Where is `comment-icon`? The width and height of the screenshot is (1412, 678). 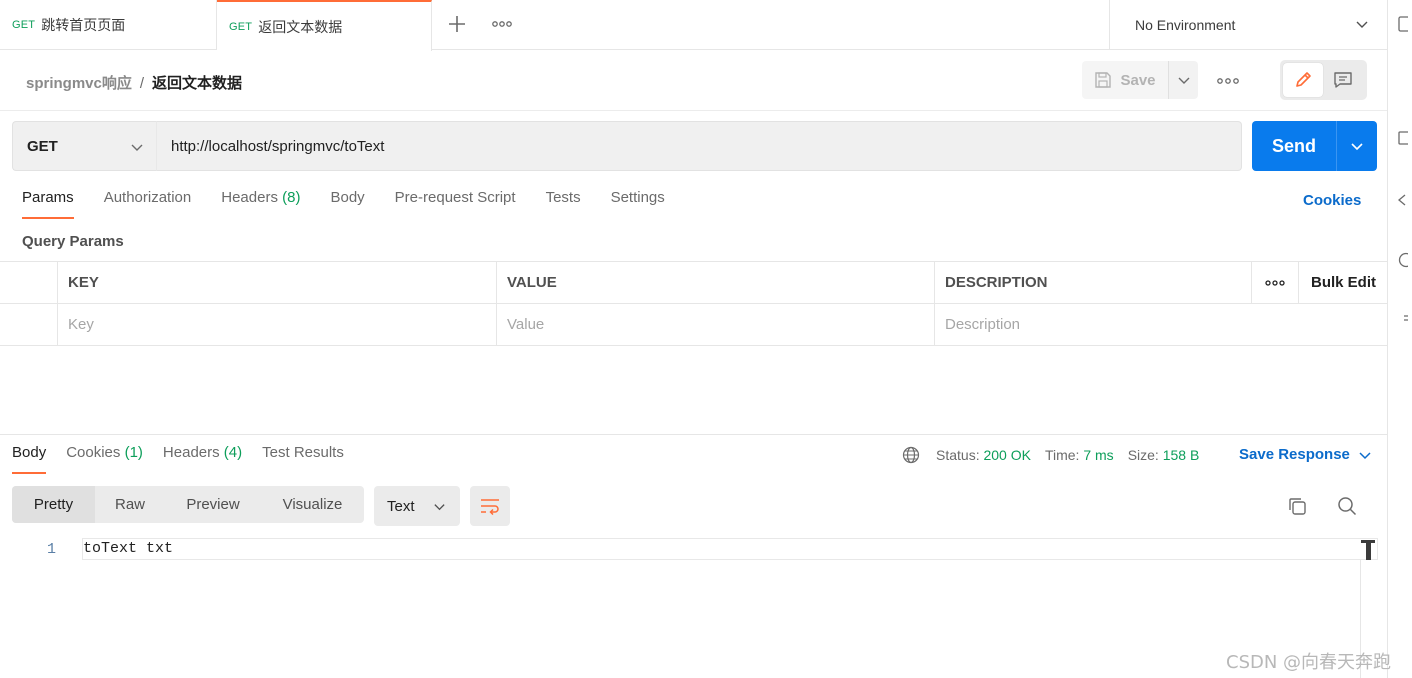 comment-icon is located at coordinates (1343, 80).